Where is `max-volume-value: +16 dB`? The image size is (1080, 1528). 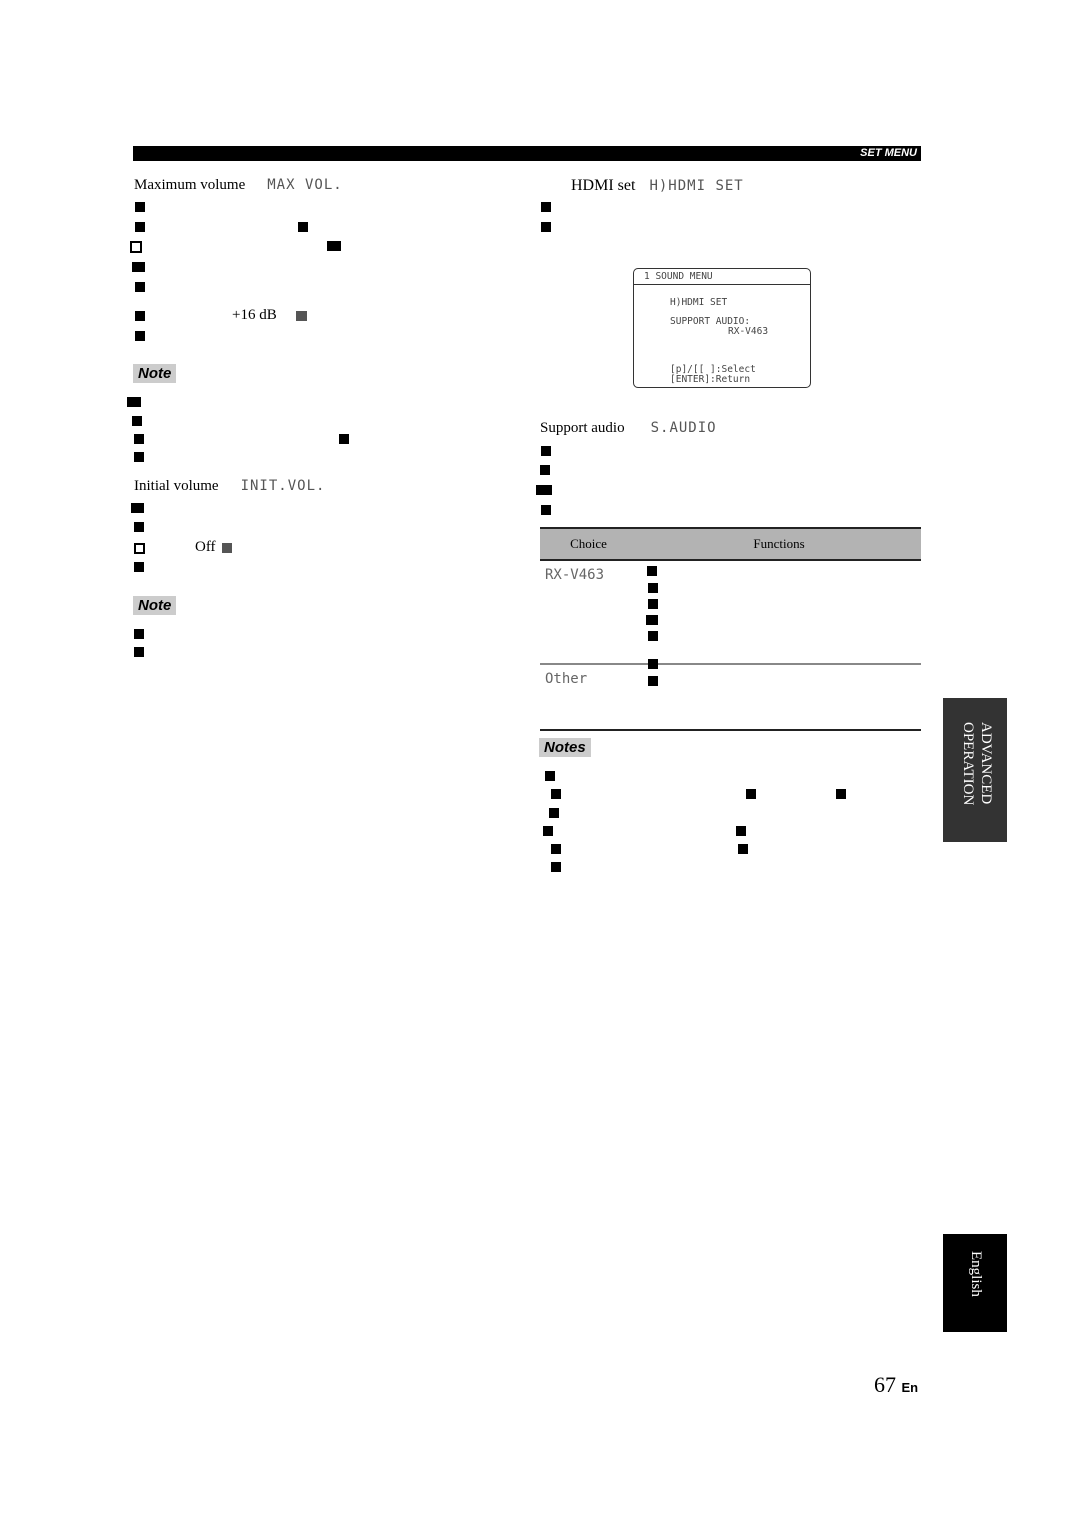
max-volume-value: +16 dB is located at coordinates (254, 315).